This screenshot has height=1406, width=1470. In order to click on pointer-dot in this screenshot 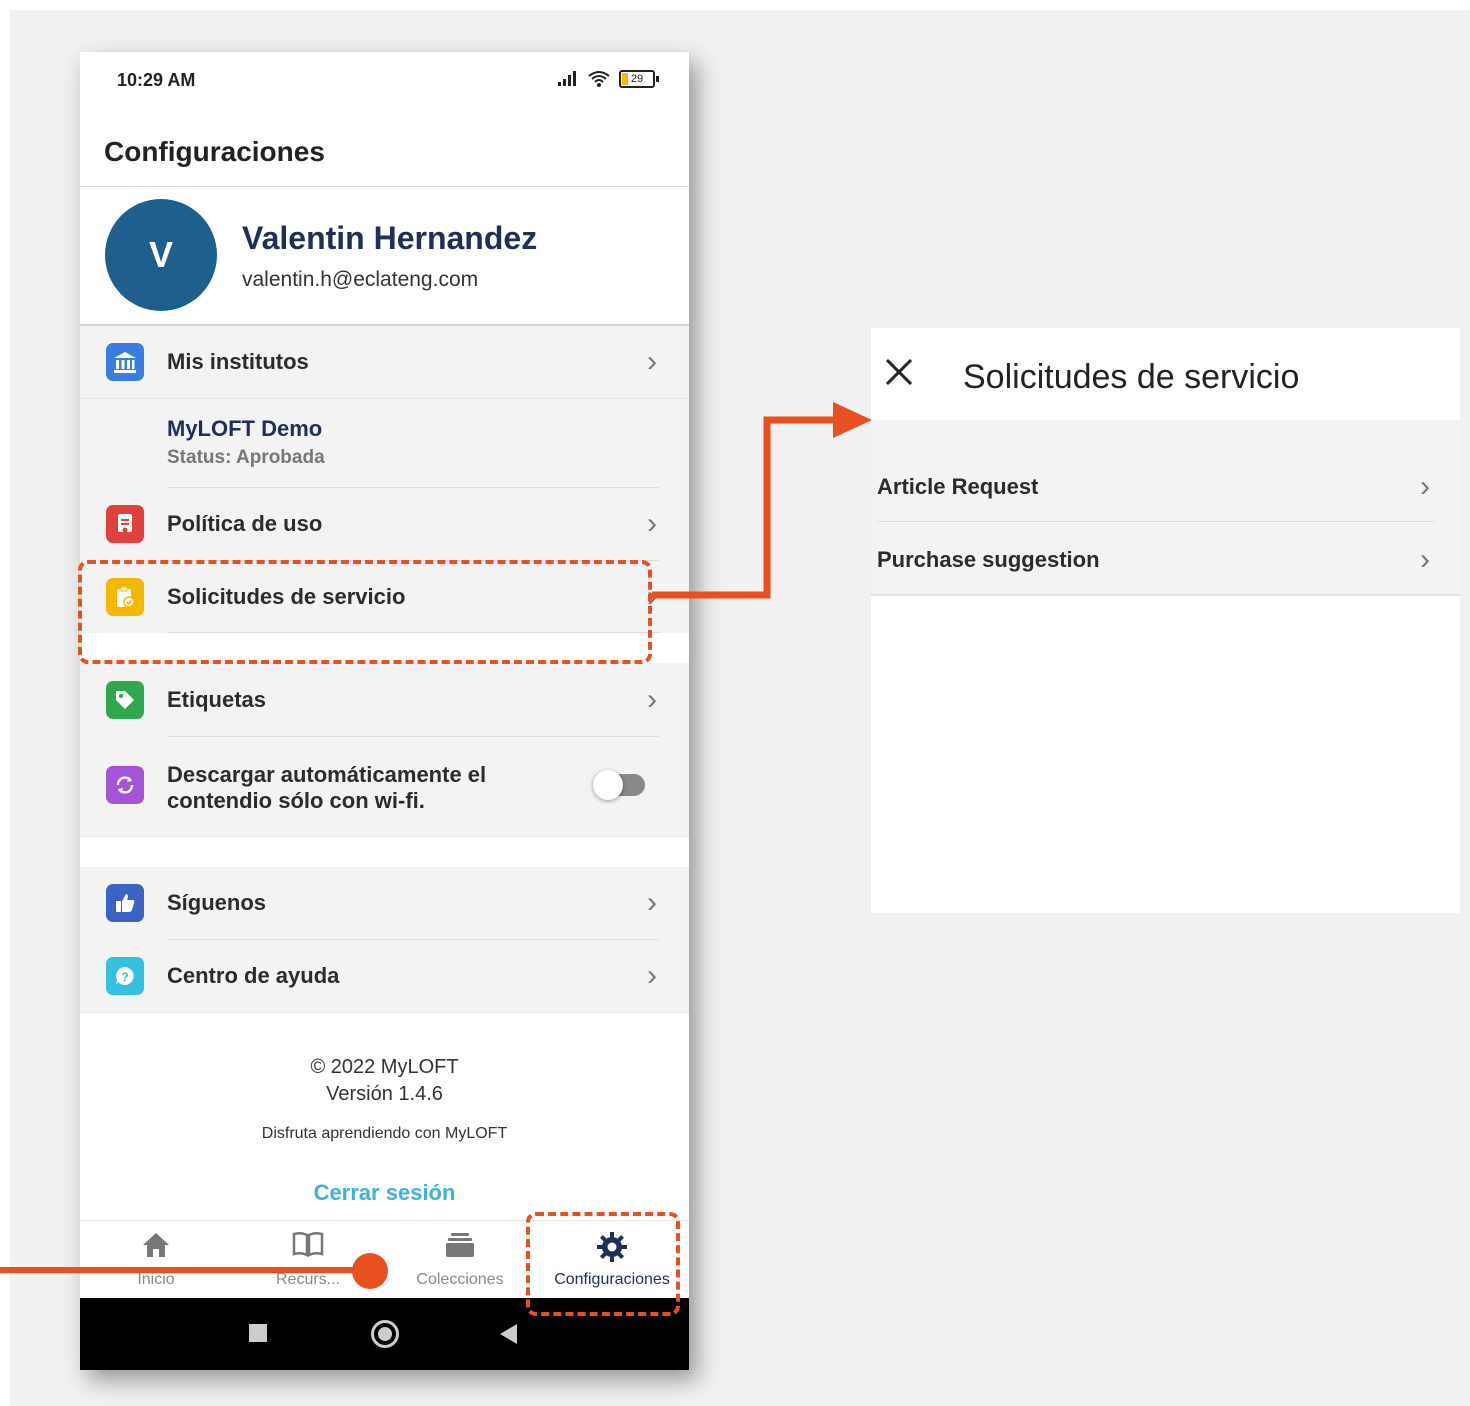, I will do `click(370, 1271)`.